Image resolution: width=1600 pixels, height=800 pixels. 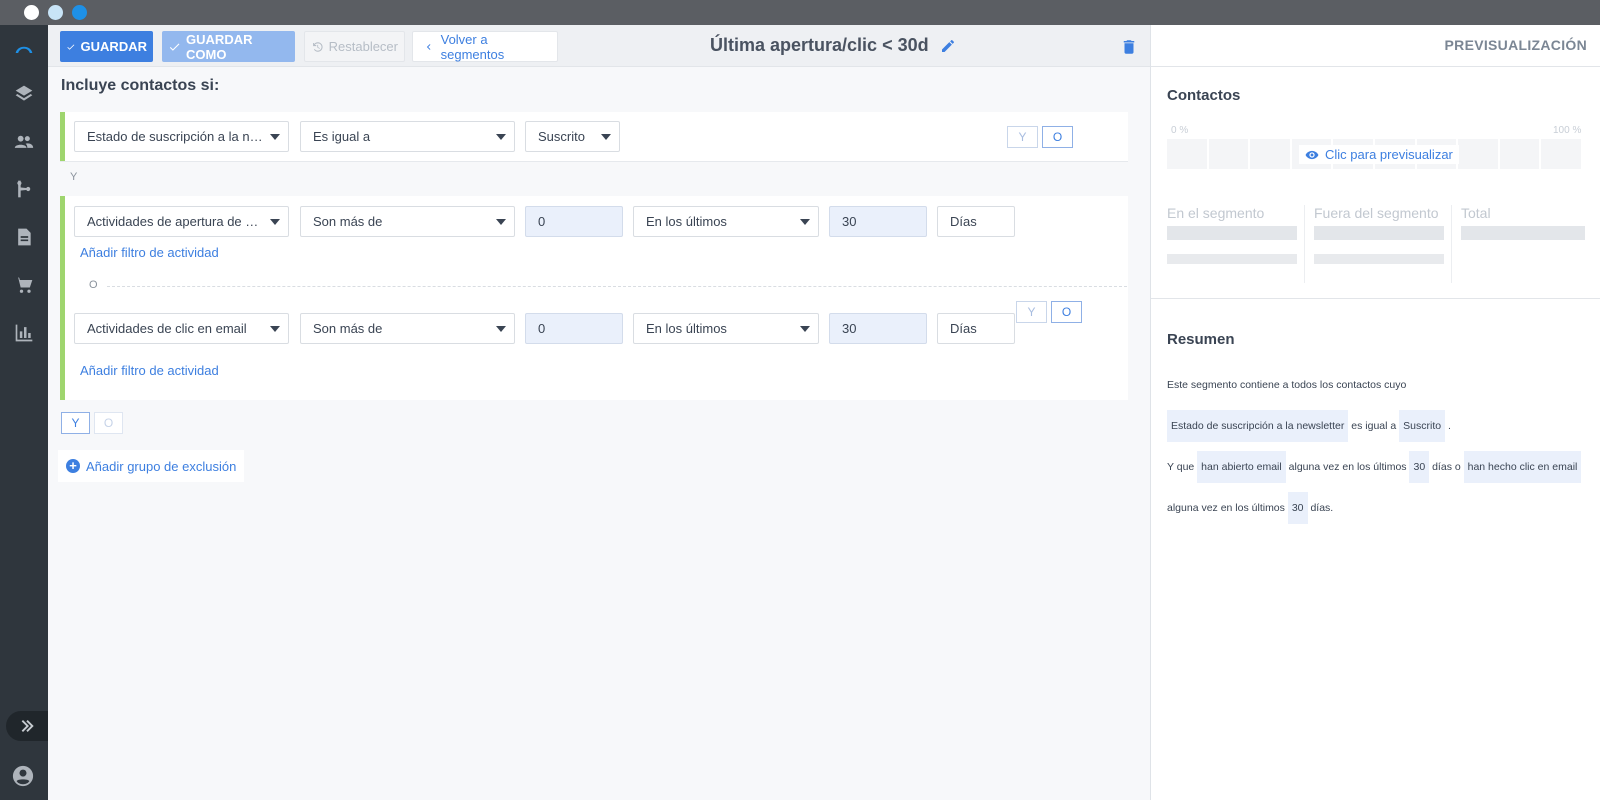 I want to click on window-minimize-dot, so click(x=55, y=12).